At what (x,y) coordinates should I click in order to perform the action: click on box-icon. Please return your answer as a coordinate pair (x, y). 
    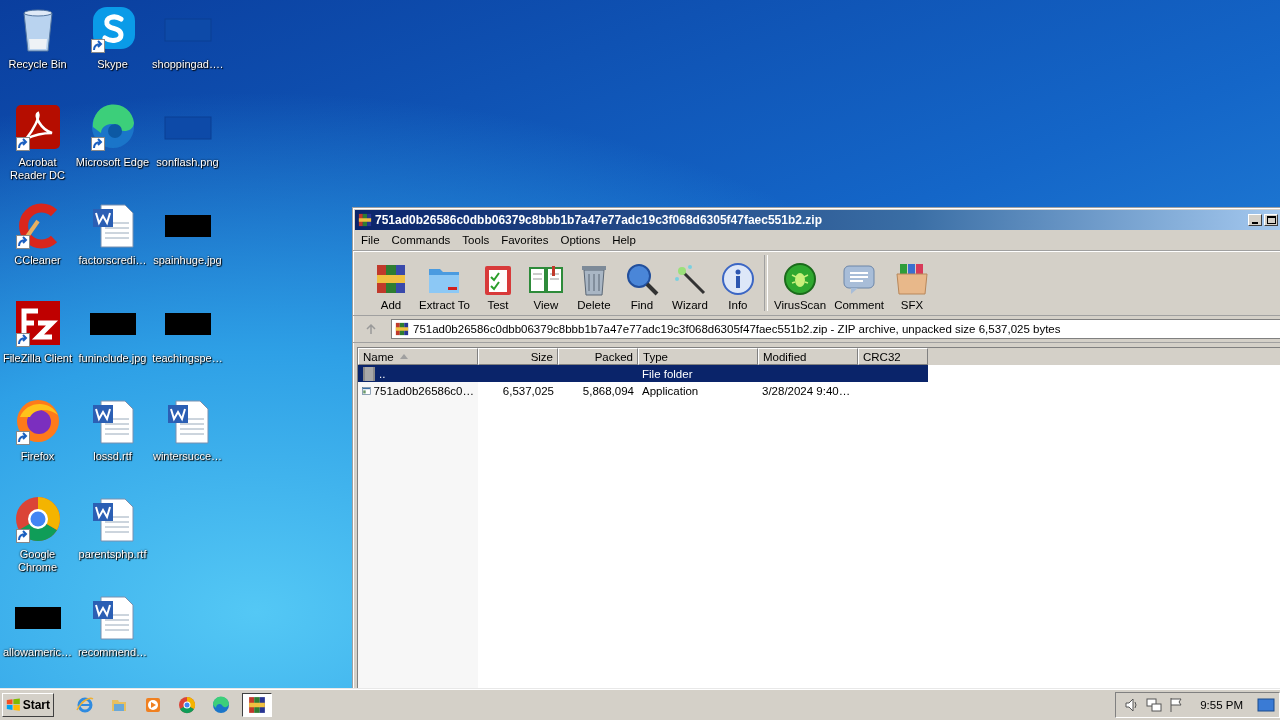
    Looking at the image, I should click on (912, 279).